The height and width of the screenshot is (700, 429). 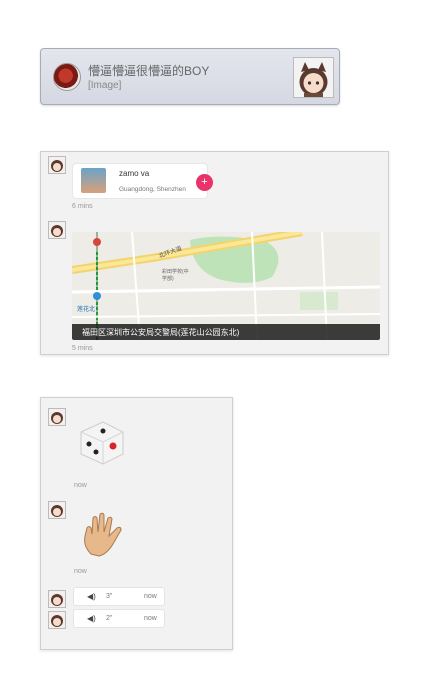 What do you see at coordinates (109, 618) in the screenshot?
I see `voice-duration: 2"` at bounding box center [109, 618].